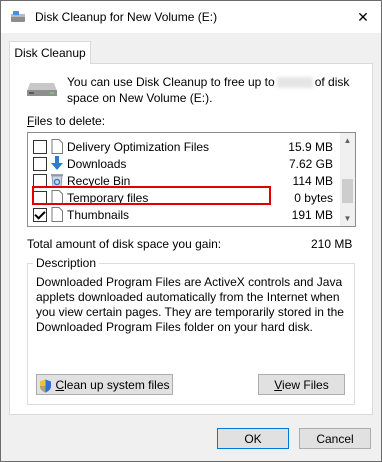  I want to click on redacted-amount, so click(294, 83).